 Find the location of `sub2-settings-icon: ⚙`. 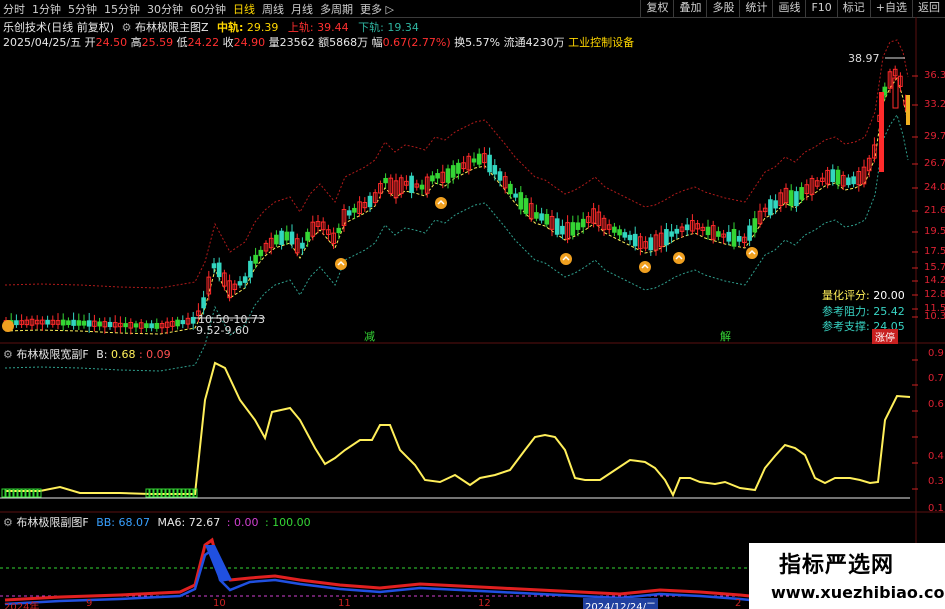

sub2-settings-icon: ⚙ is located at coordinates (8, 522).